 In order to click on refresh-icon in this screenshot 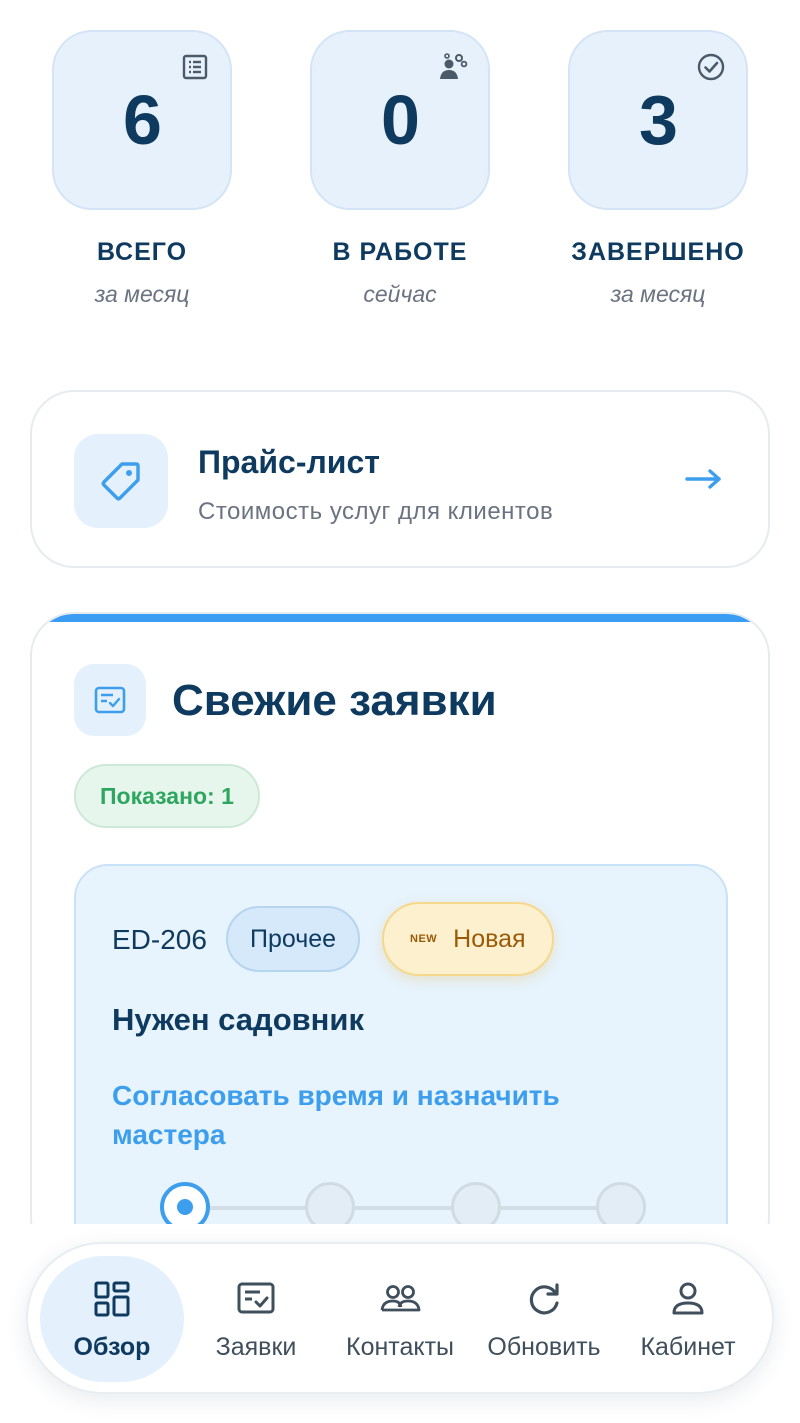, I will do `click(544, 1298)`.